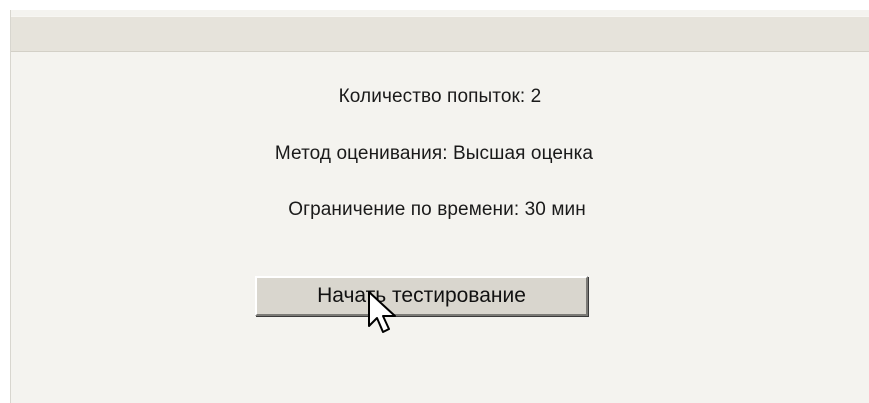 Image resolution: width=869 pixels, height=403 pixels. What do you see at coordinates (440, 34) in the screenshot?
I see `header-bar` at bounding box center [440, 34].